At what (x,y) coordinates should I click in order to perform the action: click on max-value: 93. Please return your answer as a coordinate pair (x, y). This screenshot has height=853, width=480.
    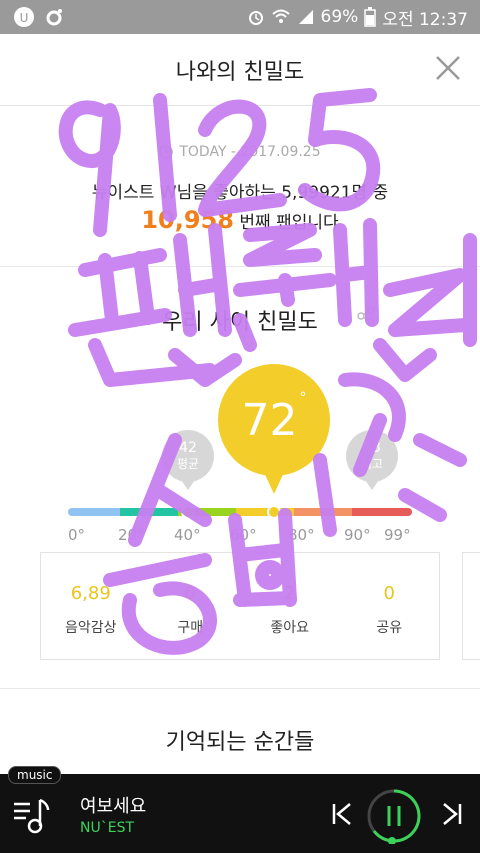
    Looking at the image, I should click on (372, 448).